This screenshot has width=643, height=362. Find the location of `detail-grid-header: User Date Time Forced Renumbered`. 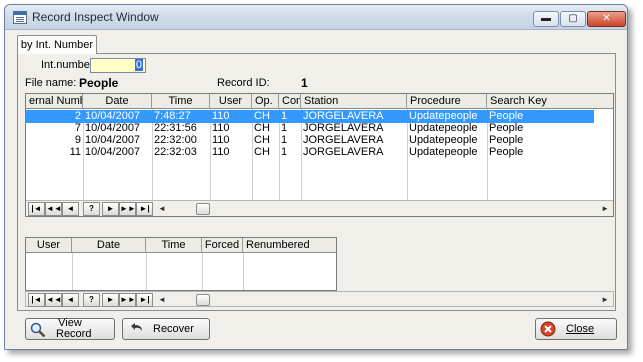

detail-grid-header: User Date Time Forced Renumbered is located at coordinates (181, 245).